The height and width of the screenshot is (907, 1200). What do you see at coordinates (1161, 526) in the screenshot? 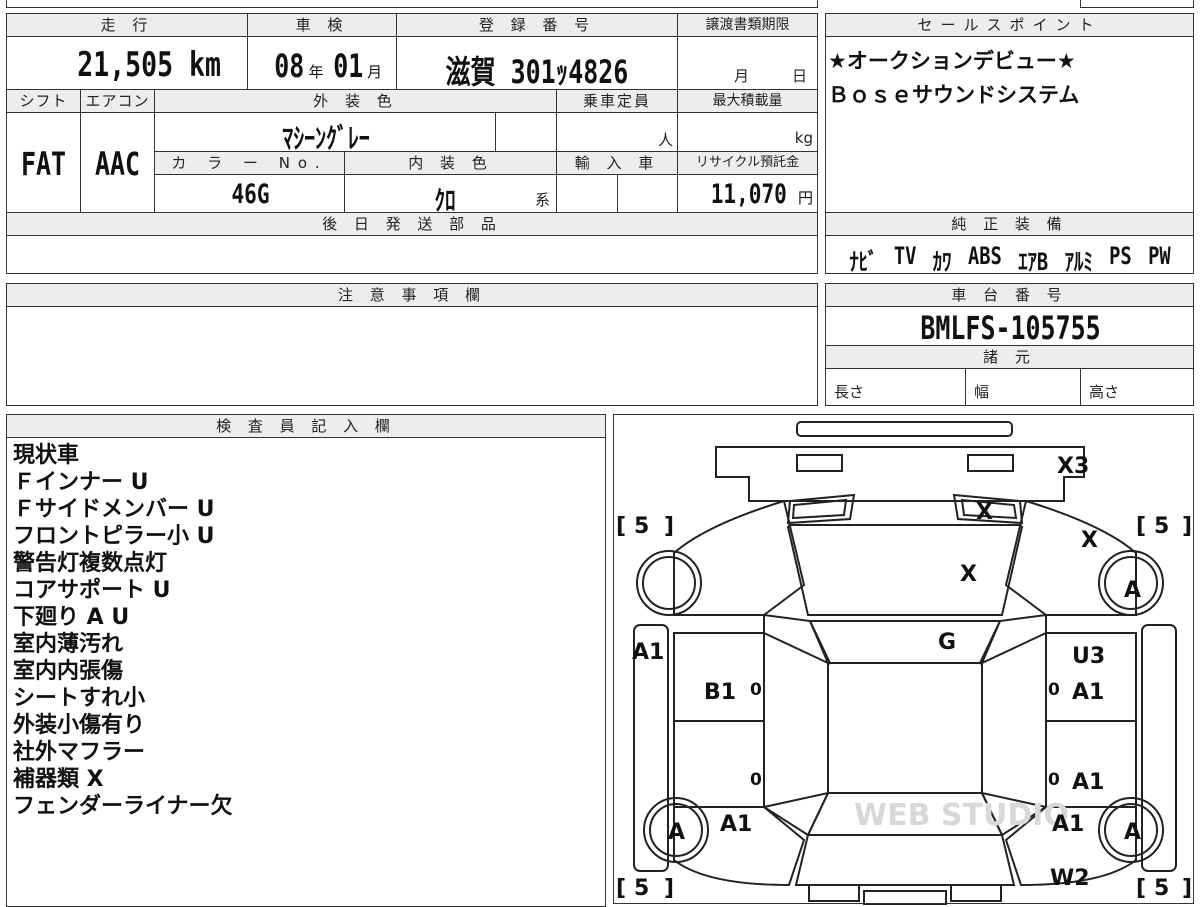
I see `tread-fr: 5` at bounding box center [1161, 526].